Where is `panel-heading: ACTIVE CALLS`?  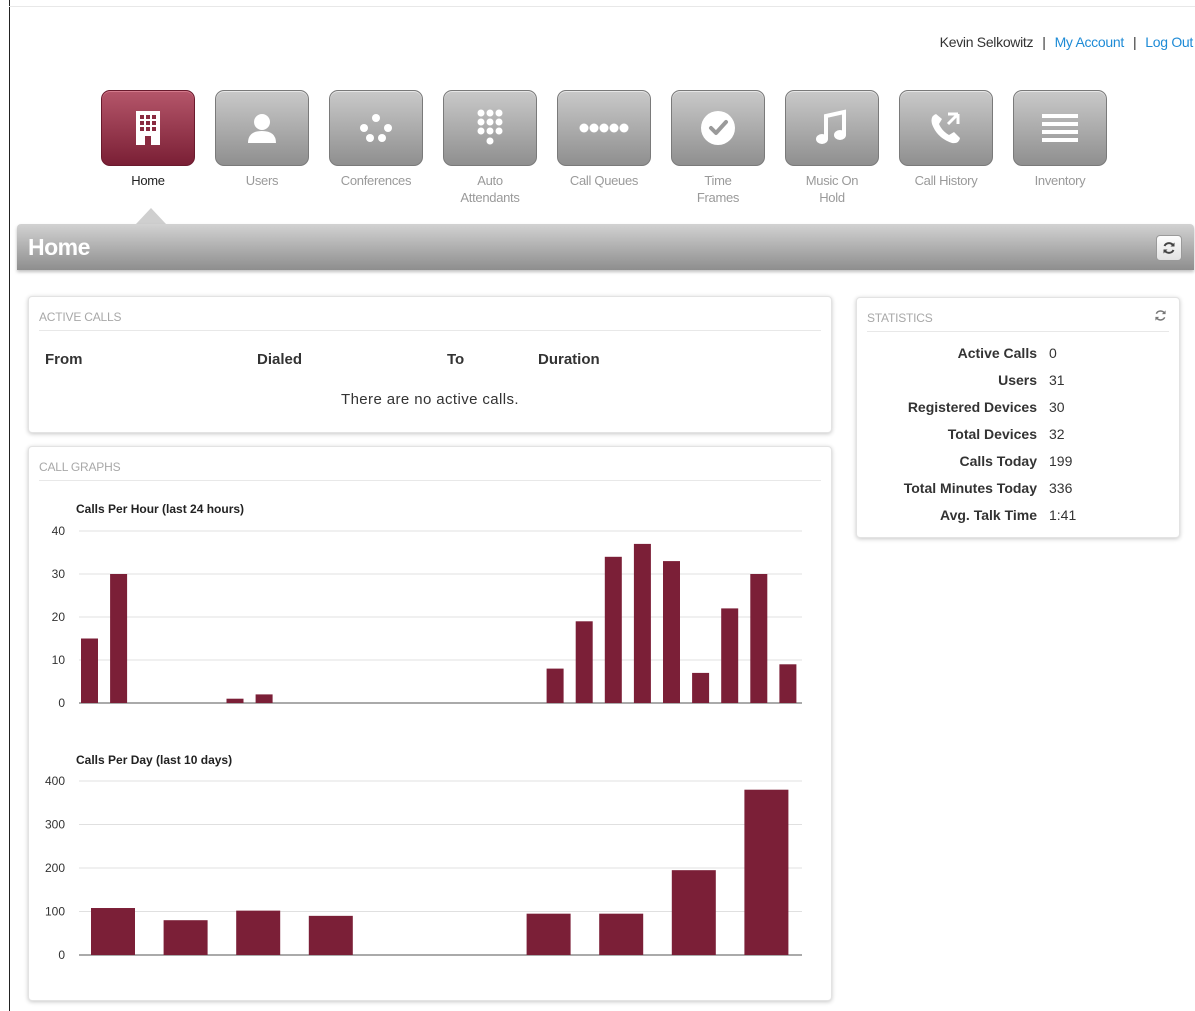 panel-heading: ACTIVE CALLS is located at coordinates (430, 320).